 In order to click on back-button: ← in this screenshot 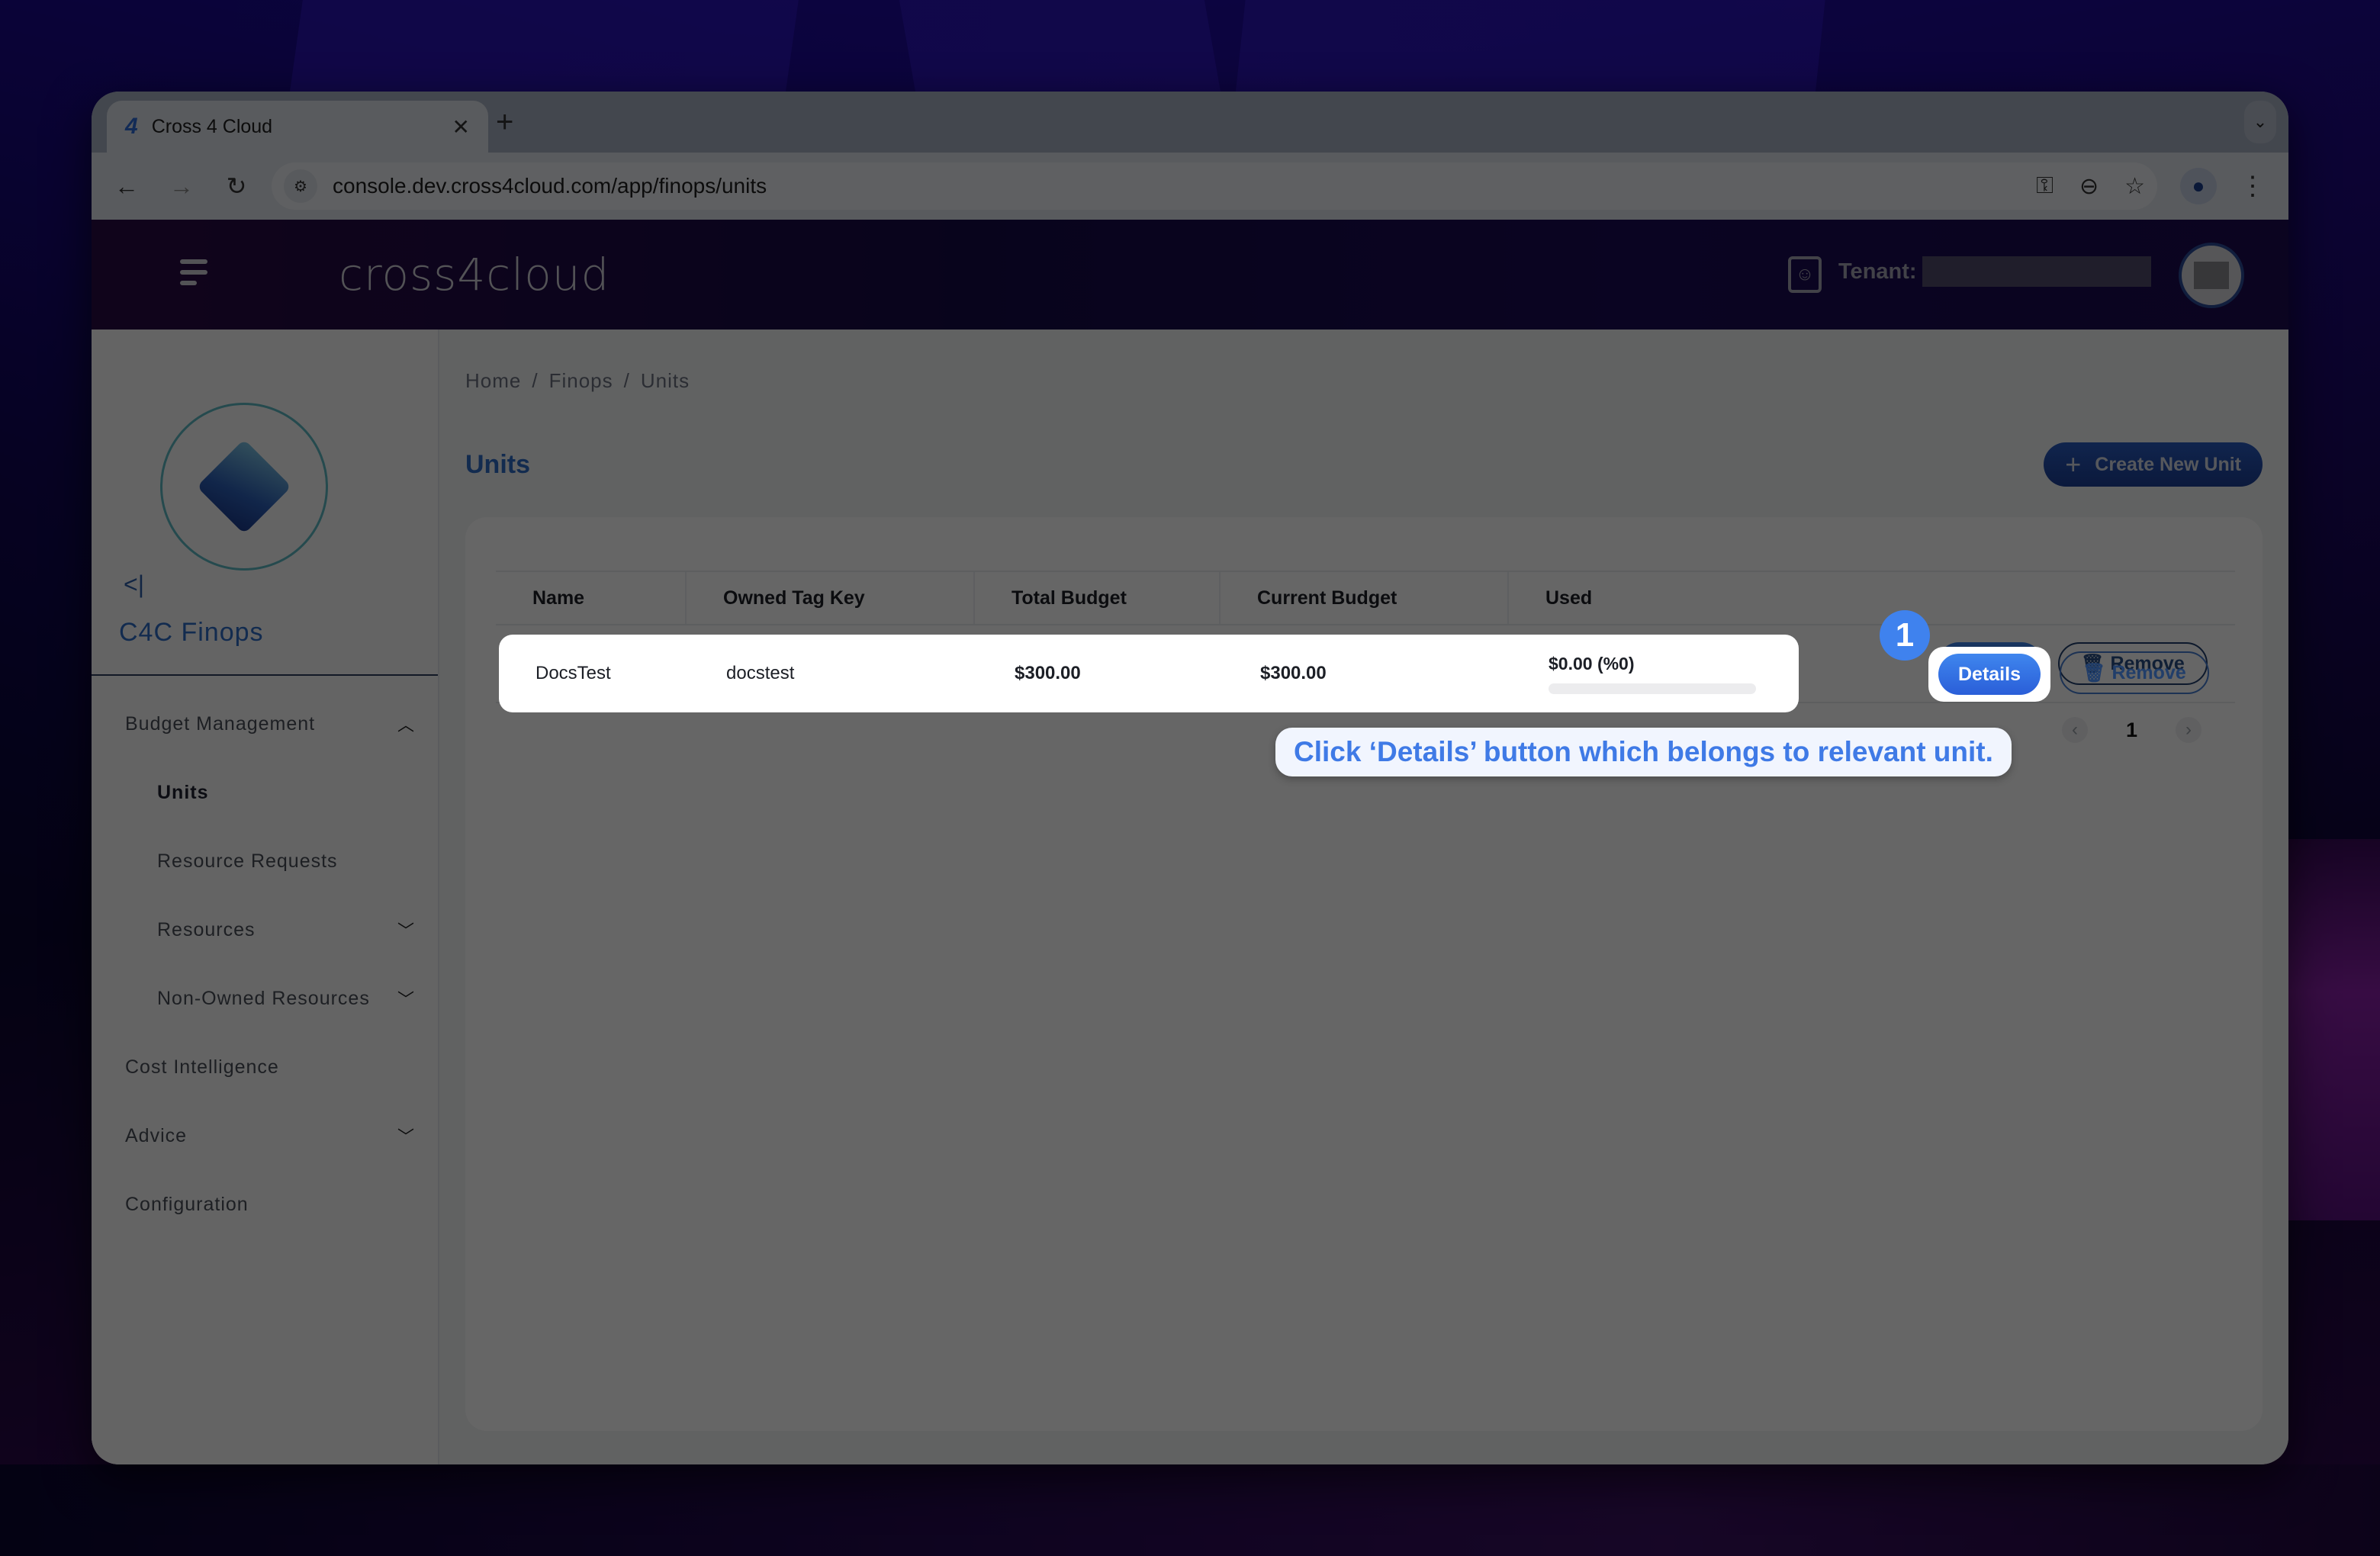, I will do `click(126, 186)`.